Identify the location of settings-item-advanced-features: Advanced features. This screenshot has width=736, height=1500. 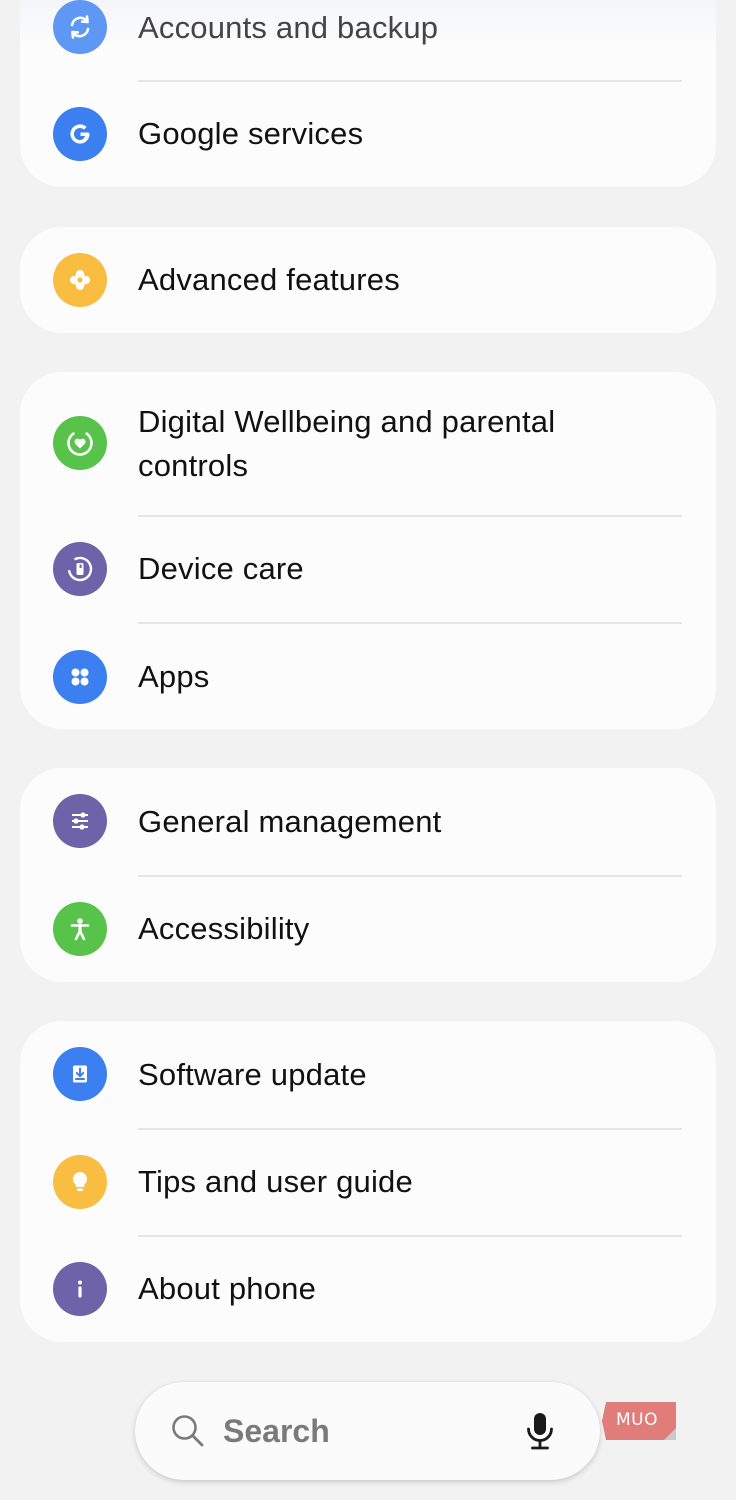
(368, 280).